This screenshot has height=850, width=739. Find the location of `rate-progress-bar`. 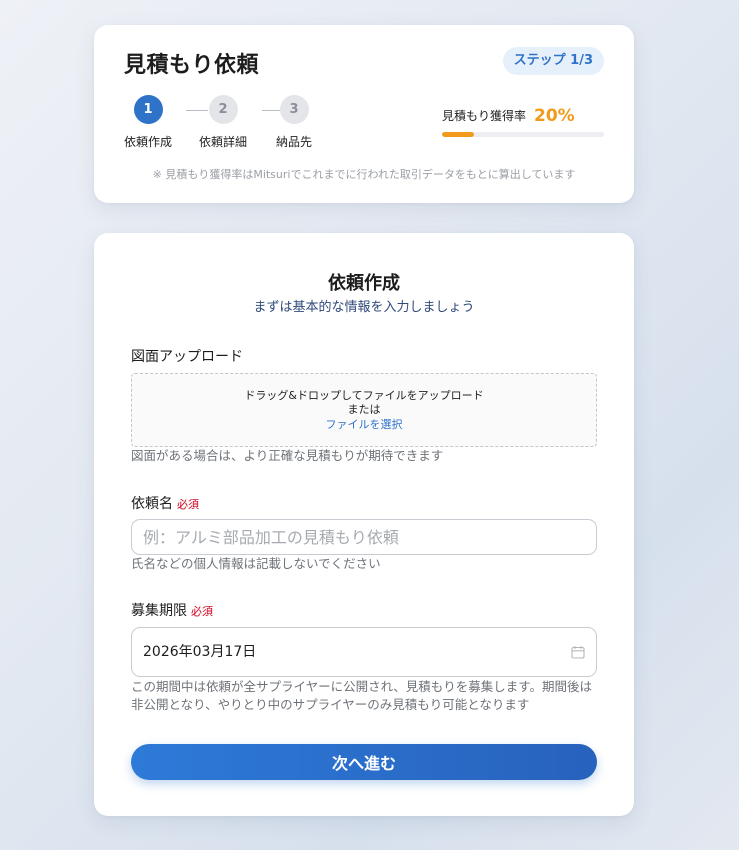

rate-progress-bar is located at coordinates (523, 134).